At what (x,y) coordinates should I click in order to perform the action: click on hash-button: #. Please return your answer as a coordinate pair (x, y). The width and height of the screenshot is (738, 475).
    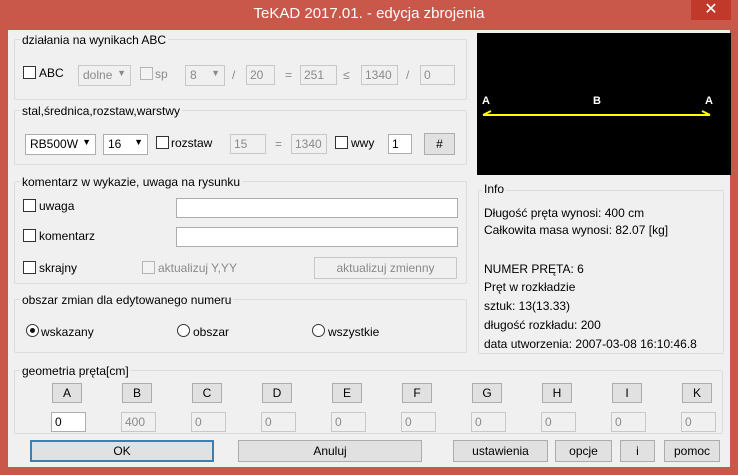
    Looking at the image, I should click on (439, 144).